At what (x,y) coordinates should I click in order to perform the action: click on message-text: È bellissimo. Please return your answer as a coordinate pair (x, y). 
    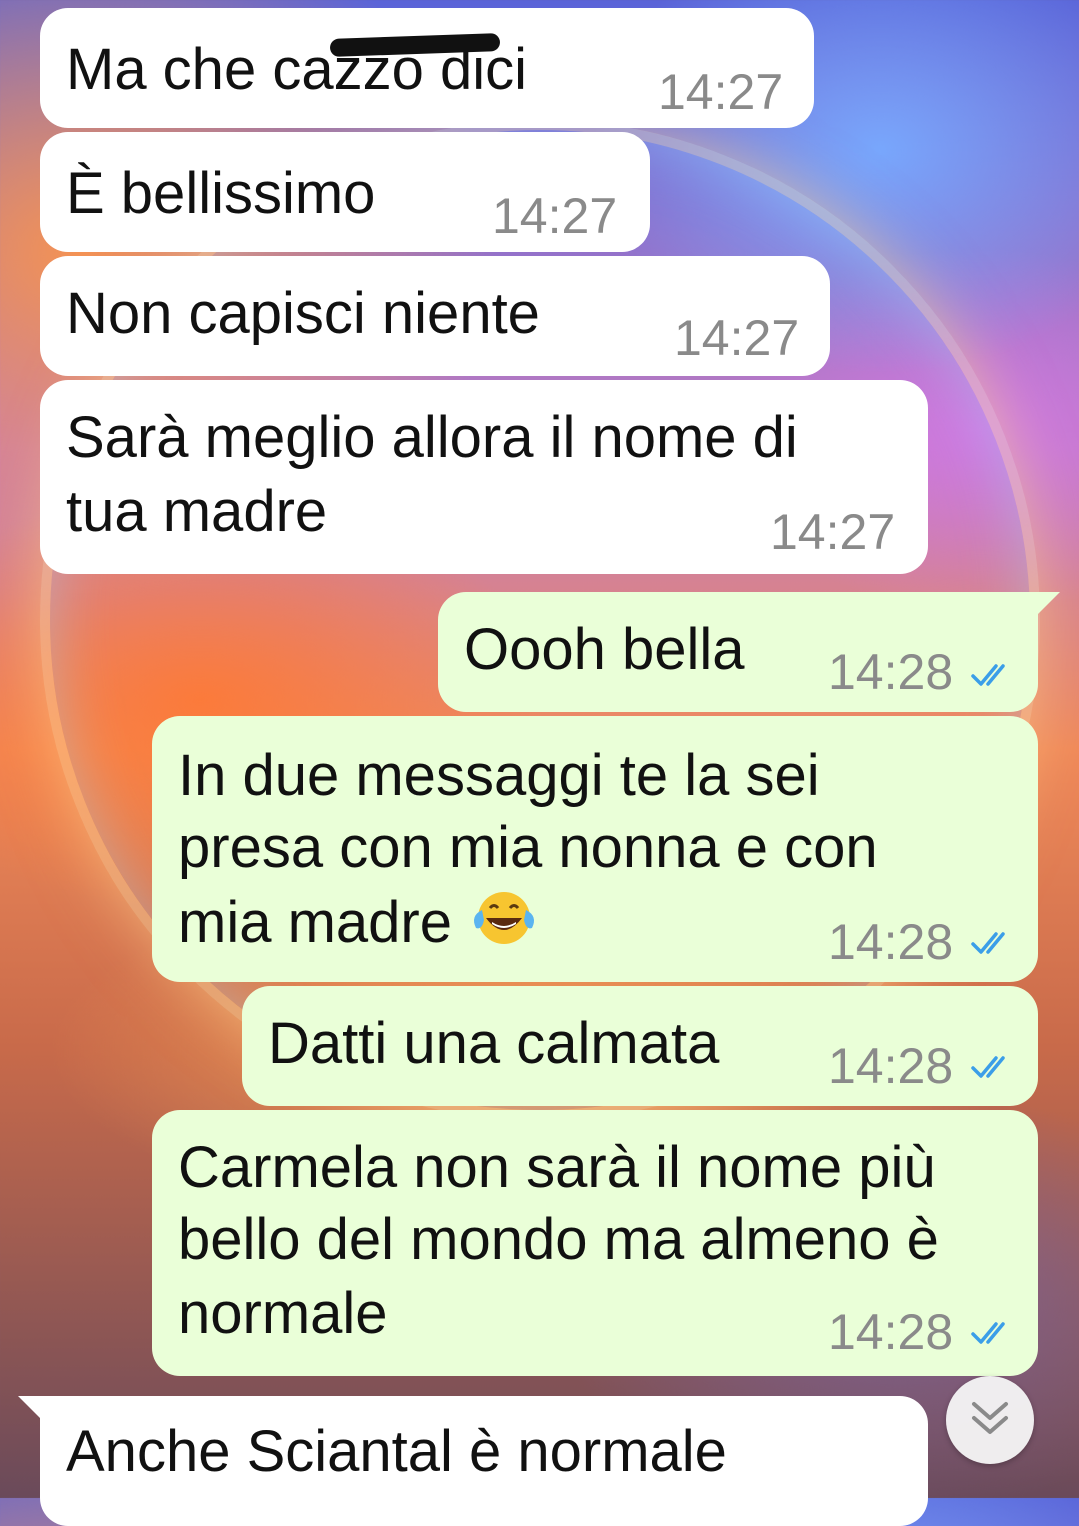
    Looking at the image, I should click on (221, 193).